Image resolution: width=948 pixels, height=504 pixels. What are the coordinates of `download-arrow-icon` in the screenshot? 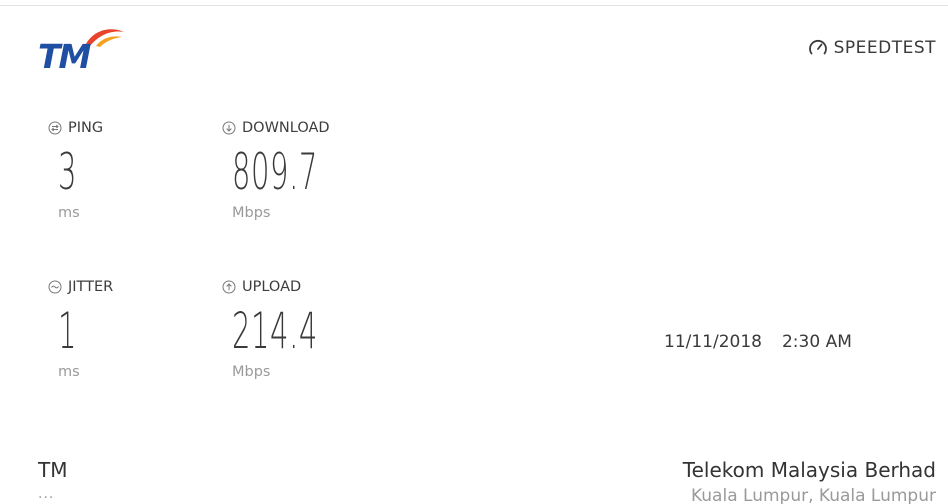 It's located at (229, 128).